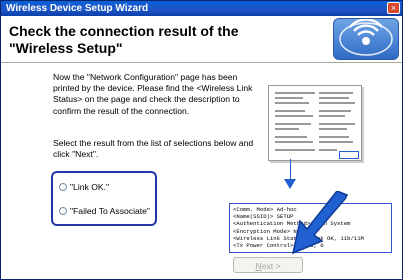 The width and height of the screenshot is (403, 280). Describe the element at coordinates (349, 155) in the screenshot. I see `link-status-highlight` at that location.